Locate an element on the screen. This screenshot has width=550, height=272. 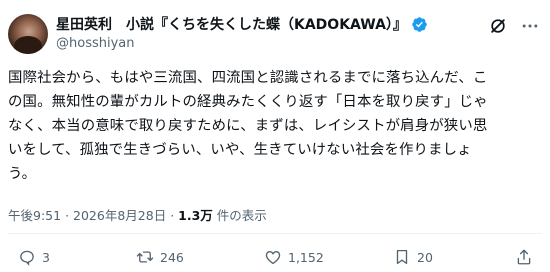
views-count: 1.3万 is located at coordinates (195, 215).